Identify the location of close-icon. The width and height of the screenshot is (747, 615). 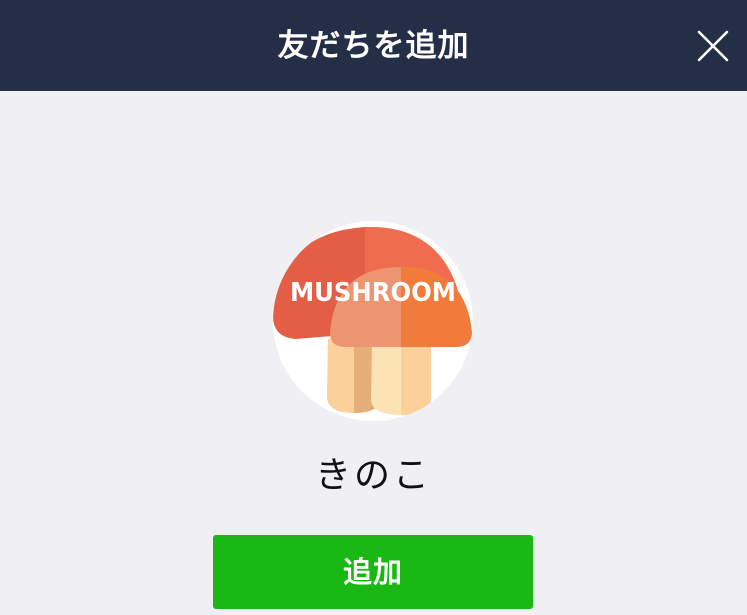
(713, 46).